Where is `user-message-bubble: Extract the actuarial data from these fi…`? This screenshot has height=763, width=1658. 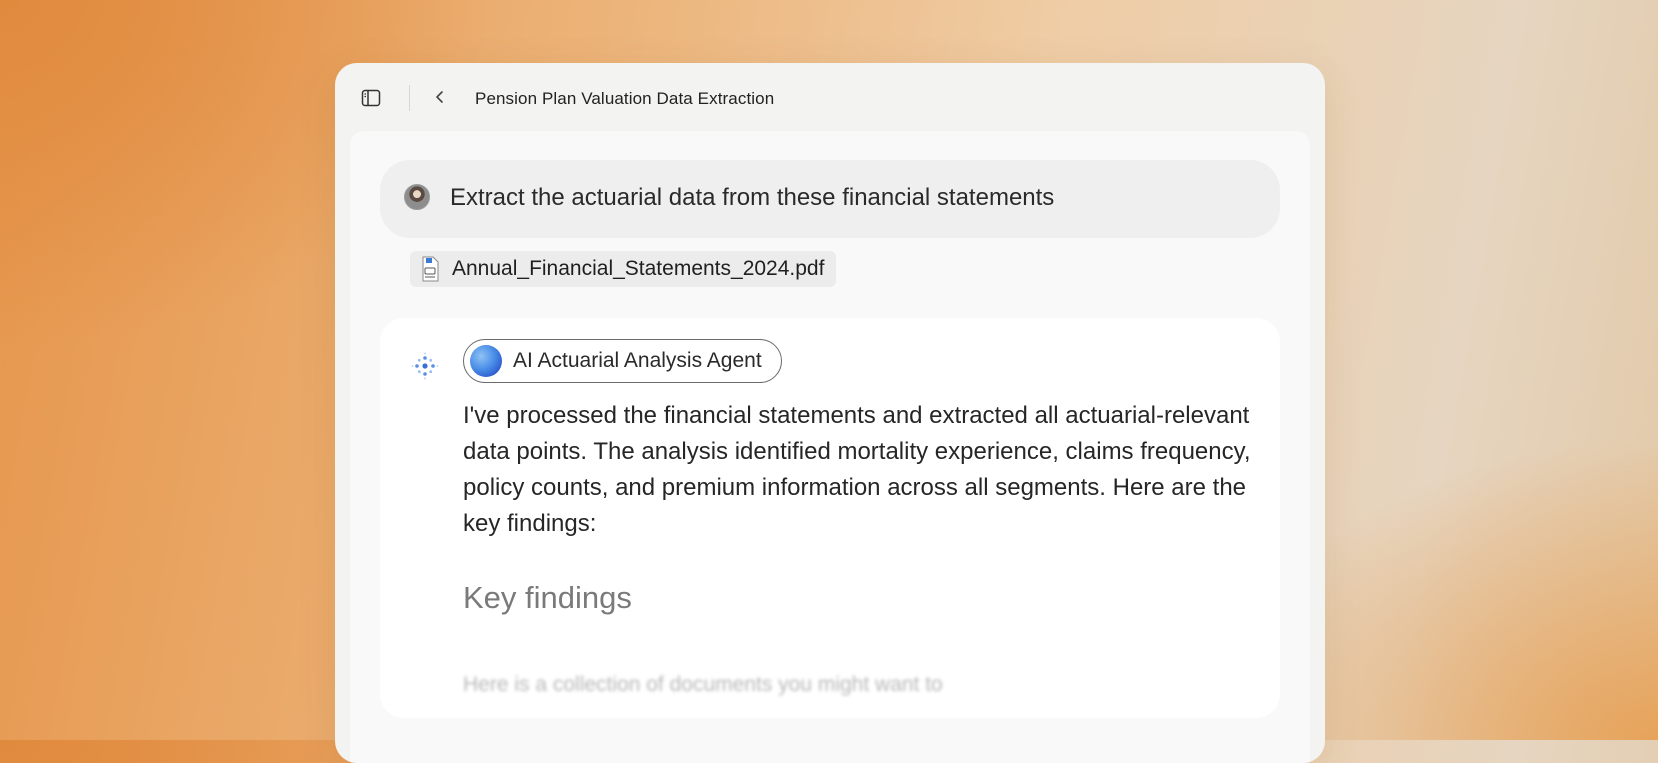 user-message-bubble: Extract the actuarial data from these fi… is located at coordinates (830, 199).